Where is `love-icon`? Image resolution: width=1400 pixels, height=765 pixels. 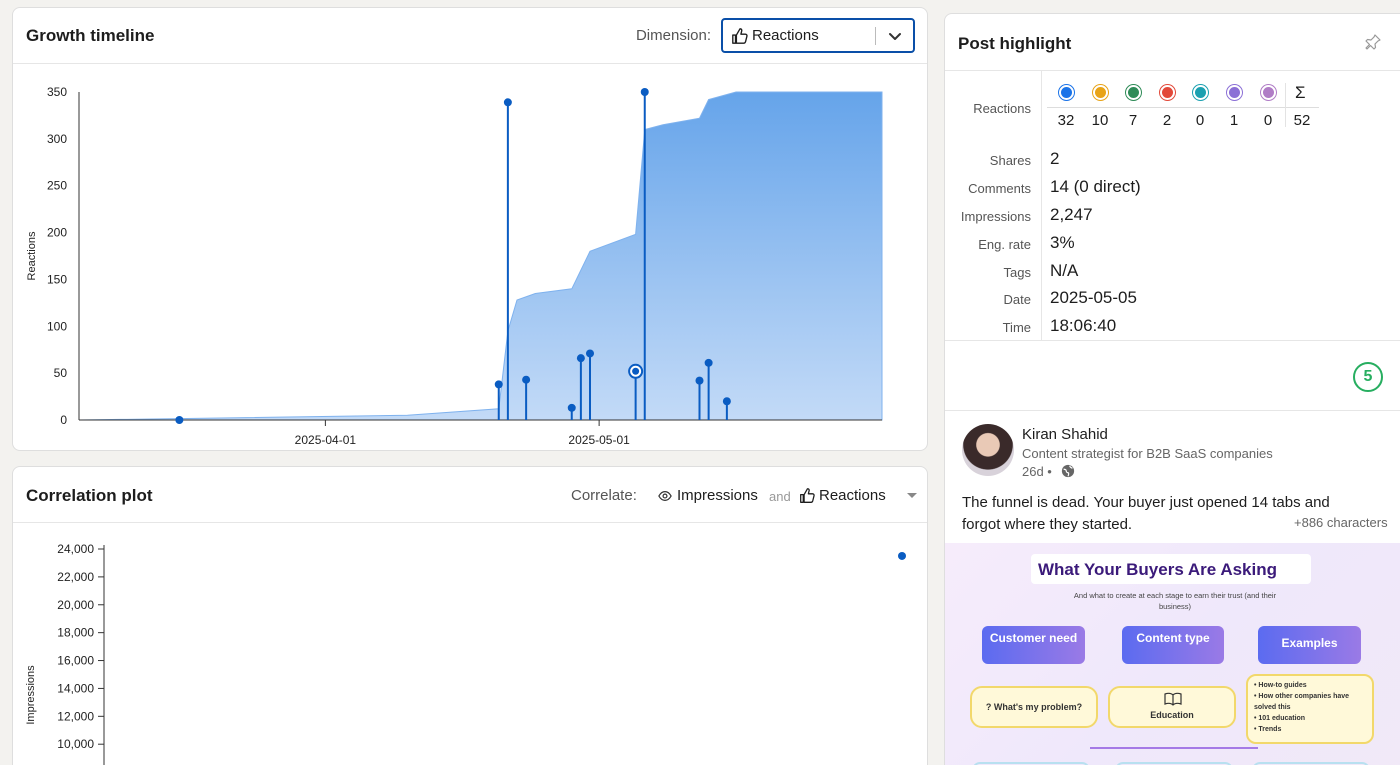
love-icon is located at coordinates (1167, 92).